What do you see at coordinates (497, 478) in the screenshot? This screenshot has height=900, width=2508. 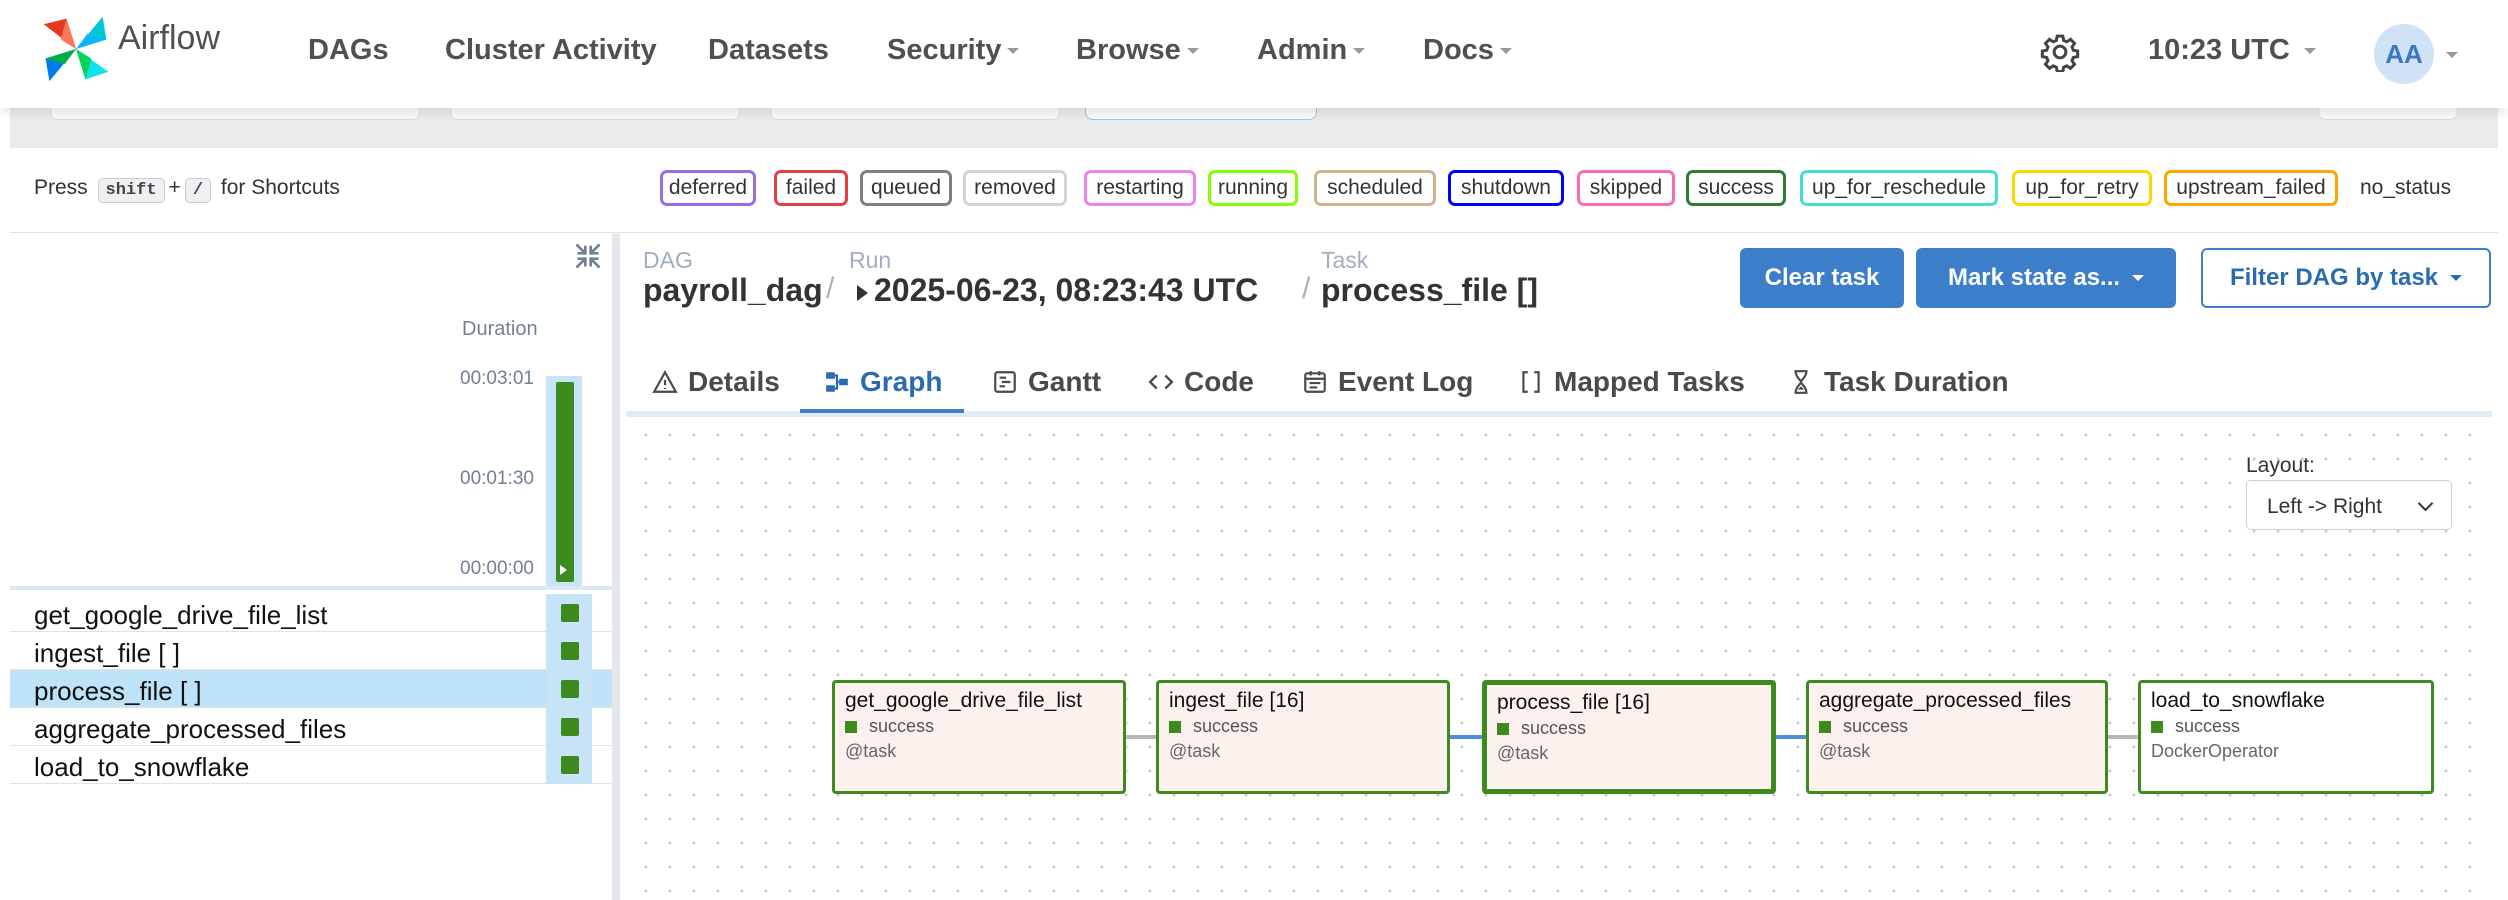 I see `duration-tick: 00:01:30` at bounding box center [497, 478].